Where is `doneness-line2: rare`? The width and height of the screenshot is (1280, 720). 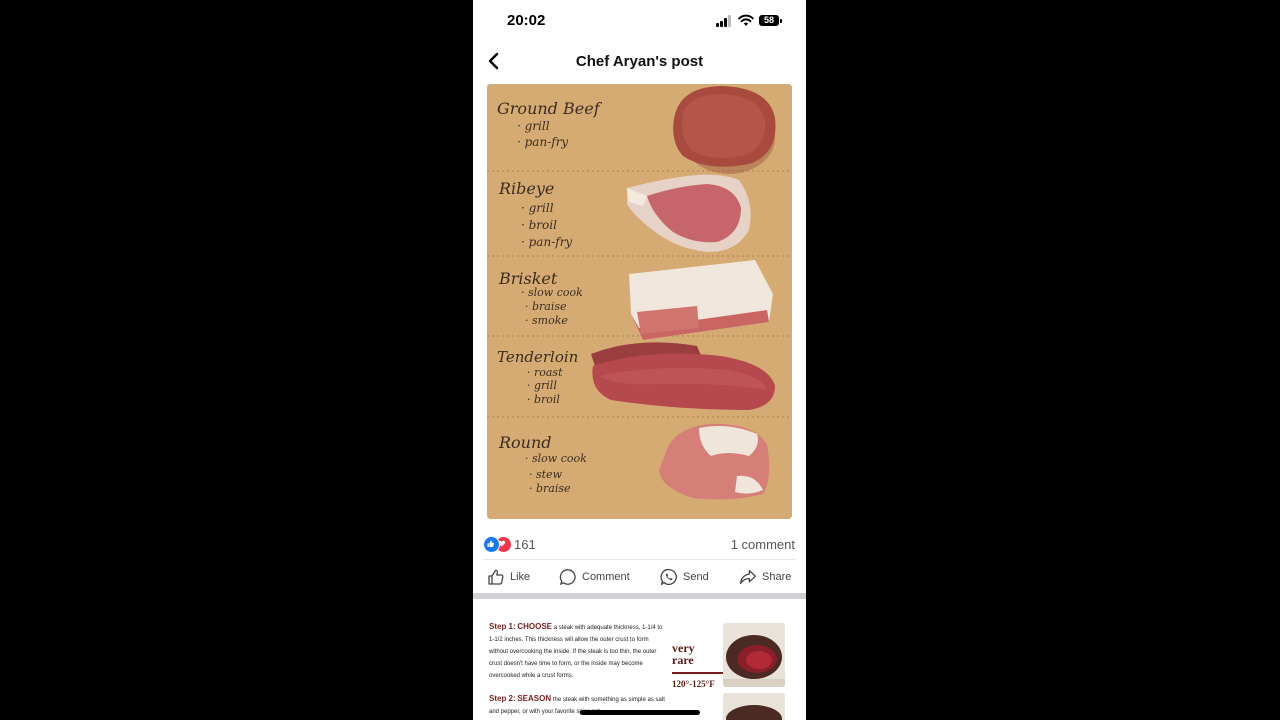
doneness-line2: rare is located at coordinates (683, 660).